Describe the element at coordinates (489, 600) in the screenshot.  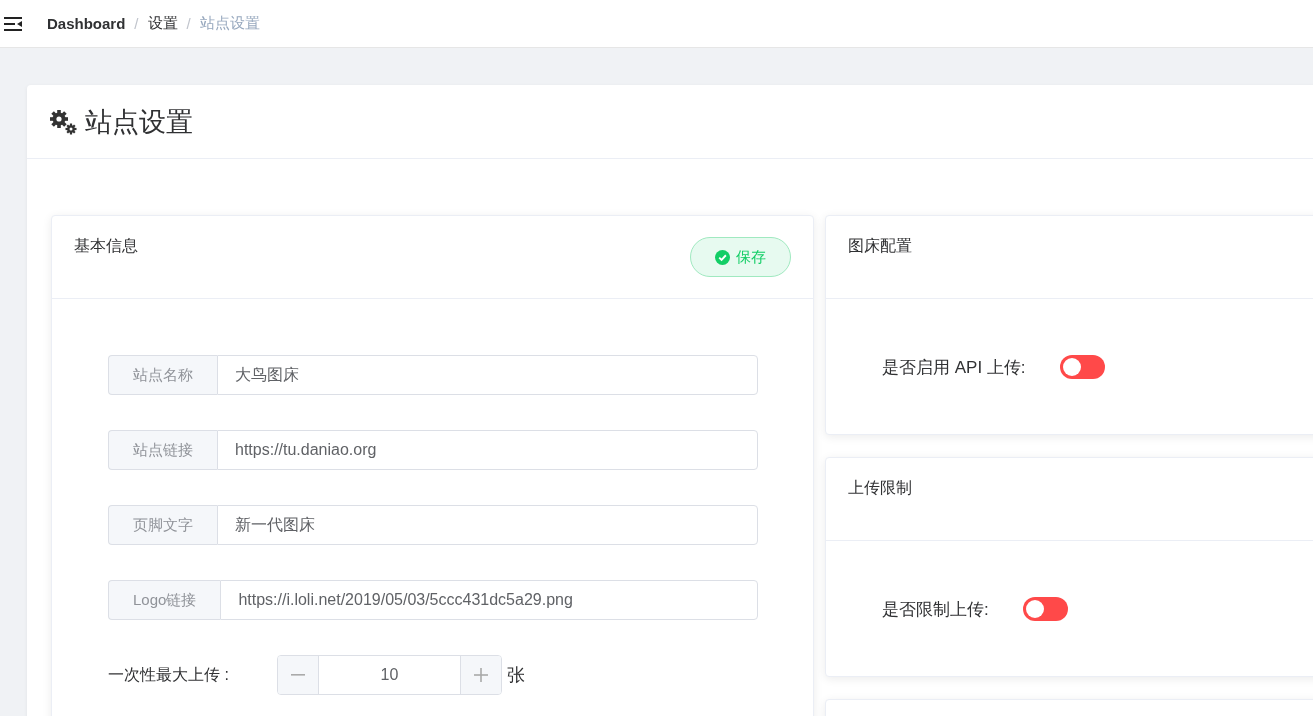
I see `input-field: https://i.loli.net/2019/05/03/5ccc431dc5a29.png` at that location.